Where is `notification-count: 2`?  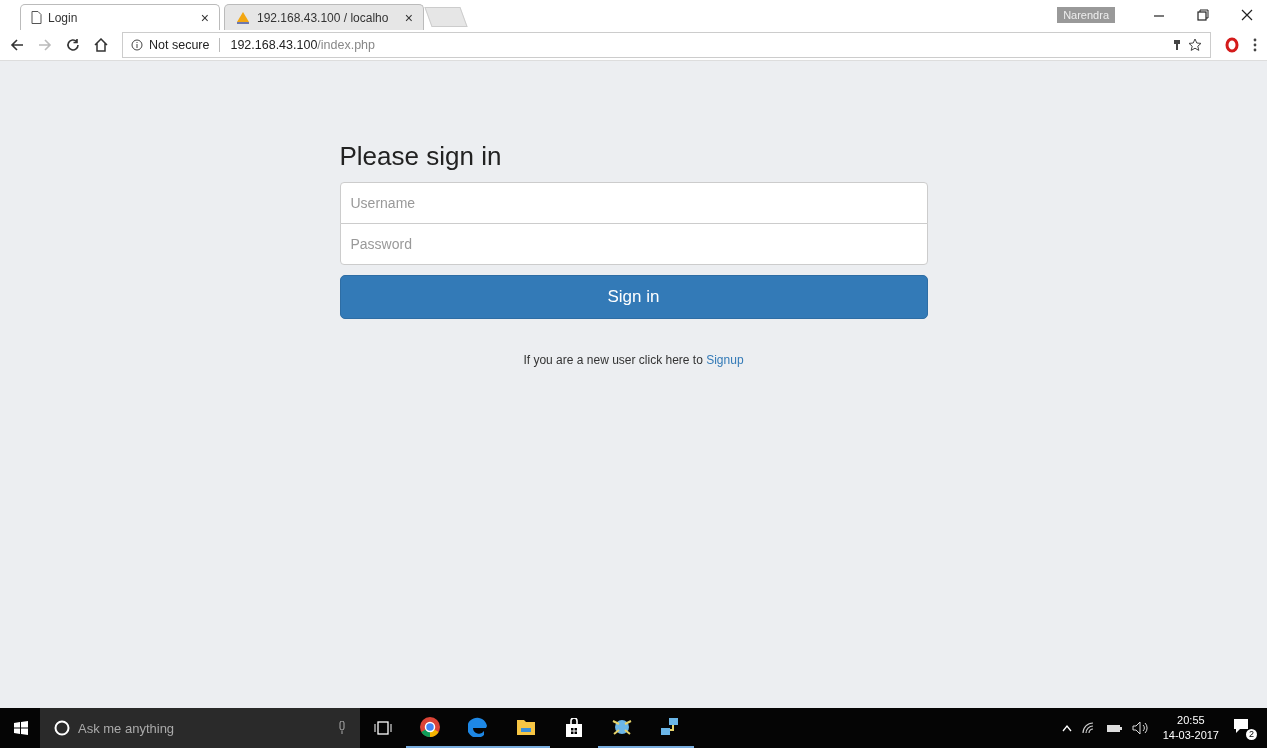 notification-count: 2 is located at coordinates (1251, 734).